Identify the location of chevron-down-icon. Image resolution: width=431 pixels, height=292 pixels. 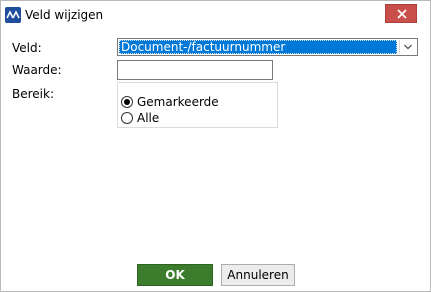
(408, 47).